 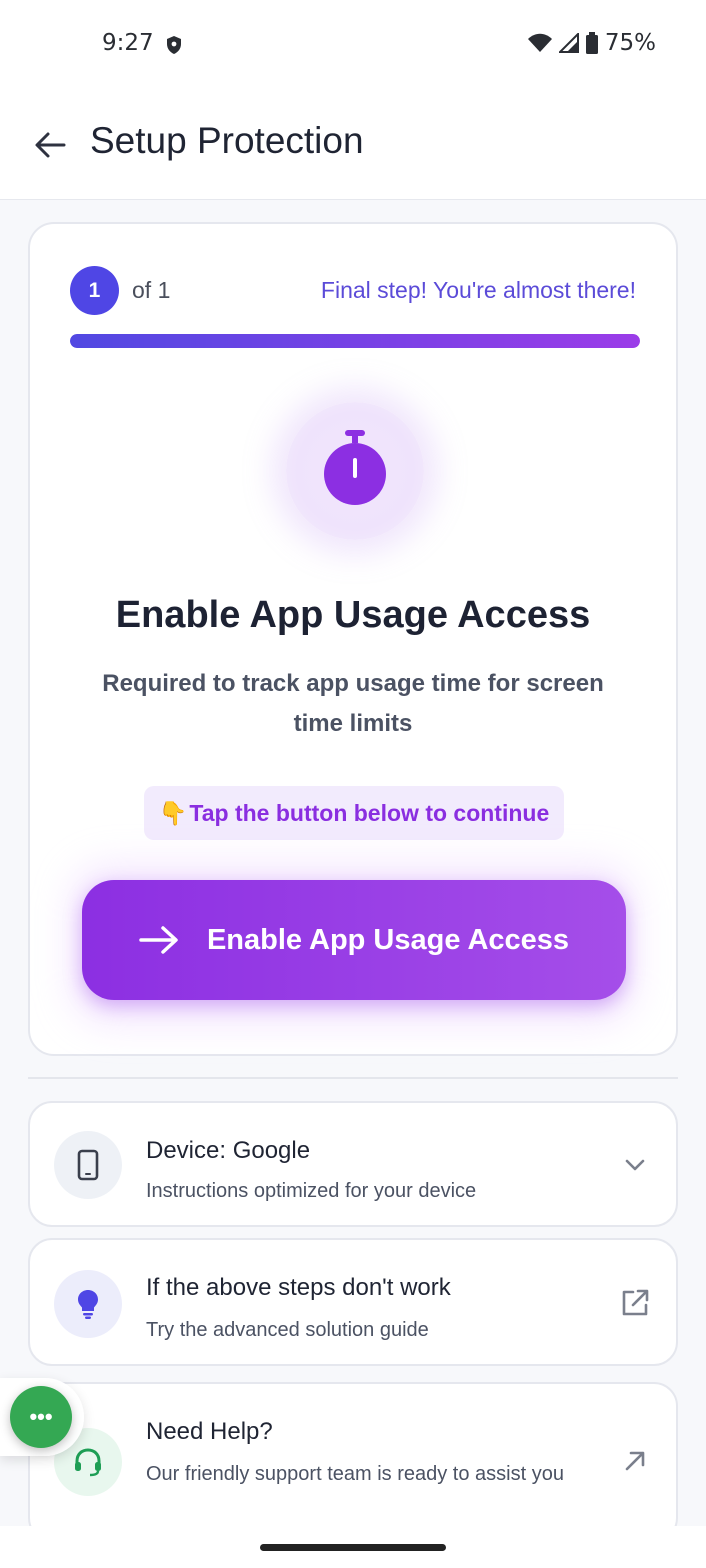 What do you see at coordinates (174, 45) in the screenshot?
I see `shield-icon` at bounding box center [174, 45].